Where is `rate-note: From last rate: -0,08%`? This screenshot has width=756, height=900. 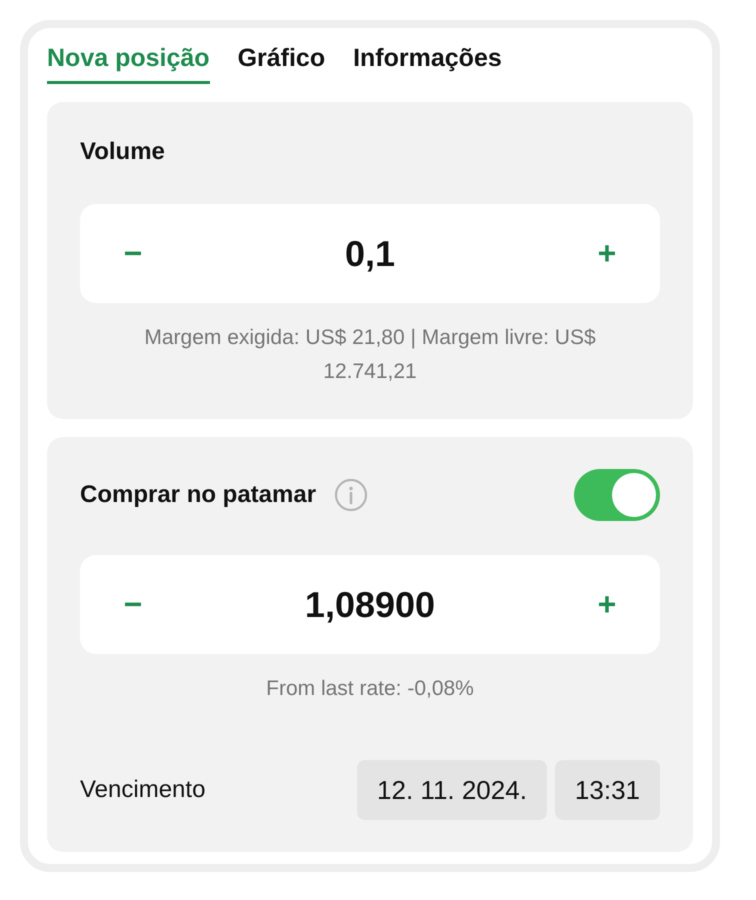
rate-note: From last rate: -0,08% is located at coordinates (370, 689).